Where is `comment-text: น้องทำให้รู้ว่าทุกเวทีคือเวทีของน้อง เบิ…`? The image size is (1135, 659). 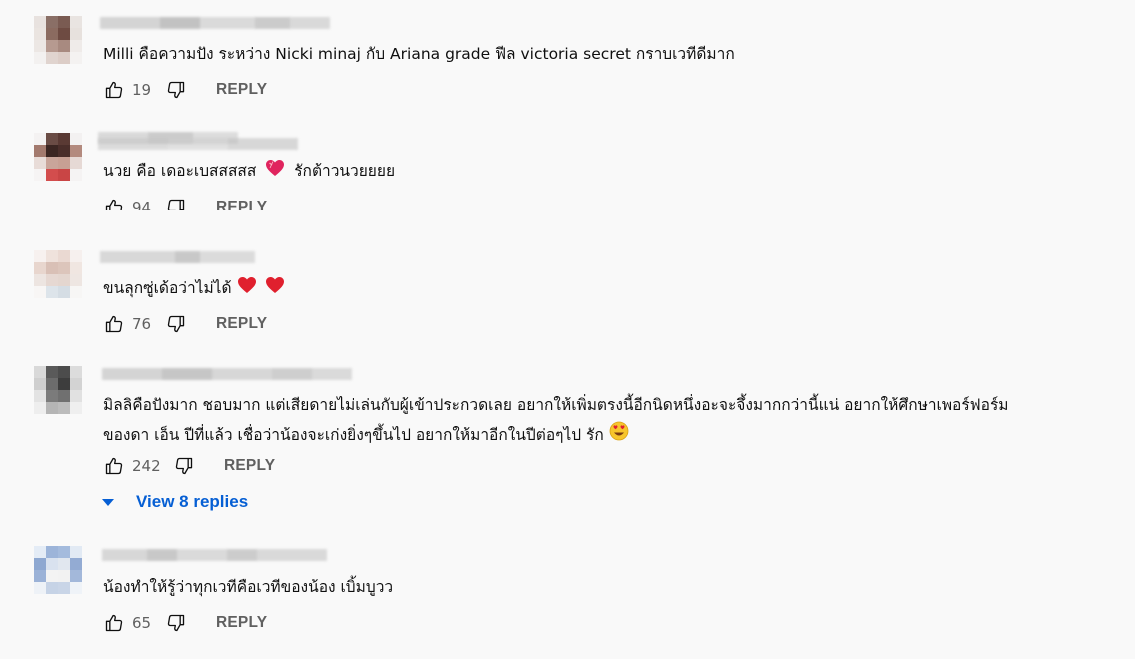 comment-text: น้องทำให้รู้ว่าทุกเวทีคือเวทีของน้อง เบิ… is located at coordinates (248, 587).